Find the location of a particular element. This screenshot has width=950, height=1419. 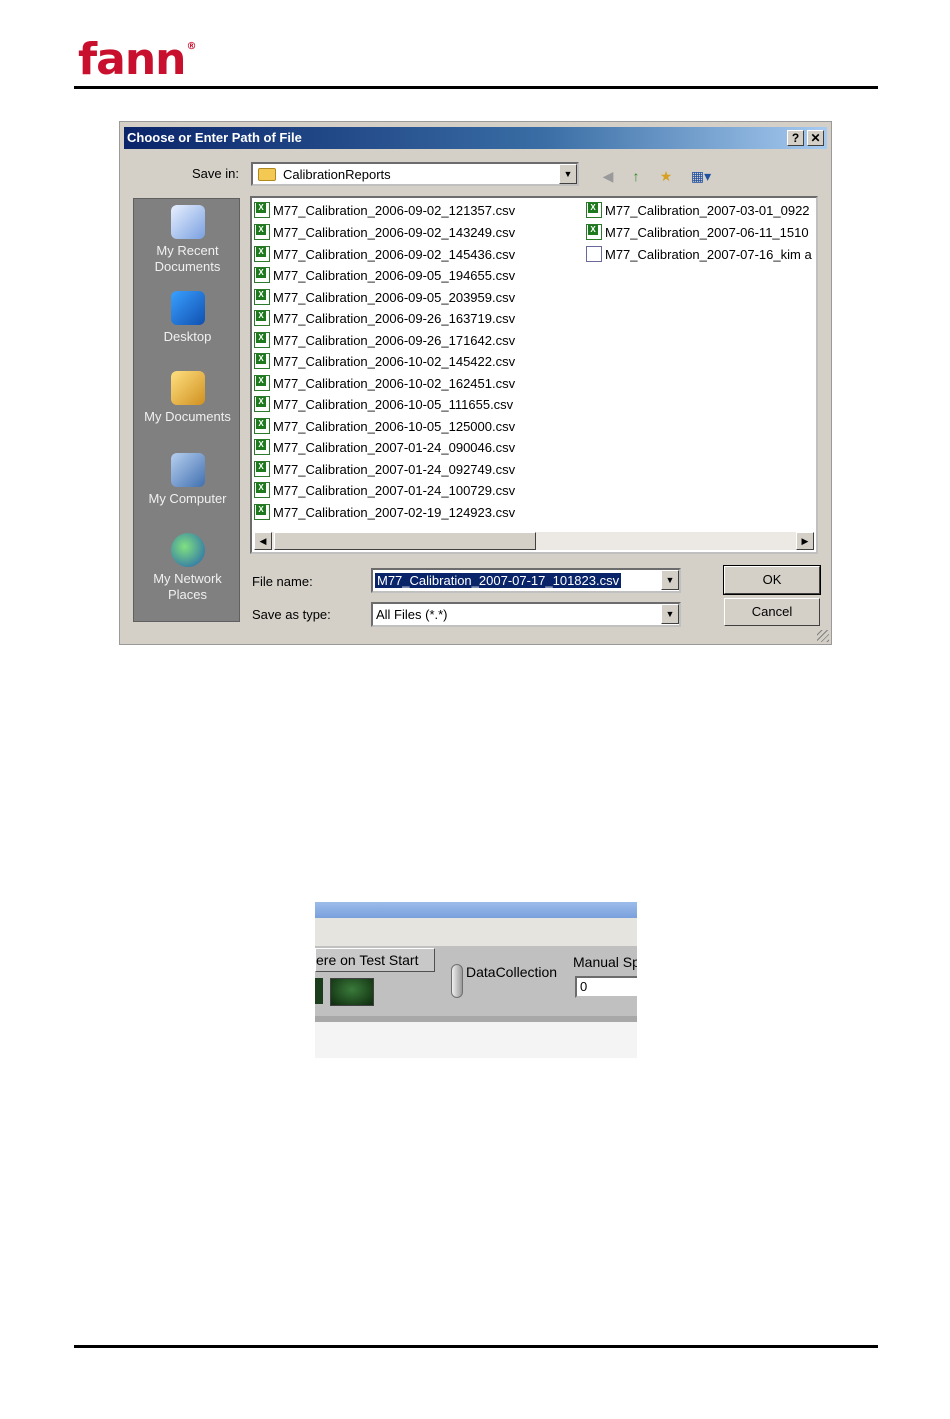

place-label: Desktop is located at coordinates (187, 336).